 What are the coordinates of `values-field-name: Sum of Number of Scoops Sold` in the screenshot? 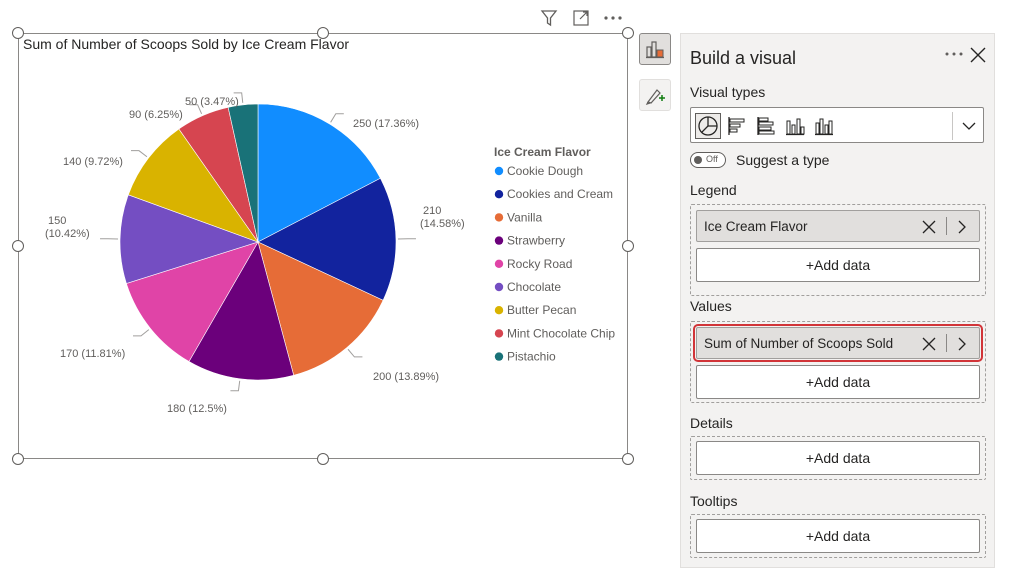 It's located at (799, 343).